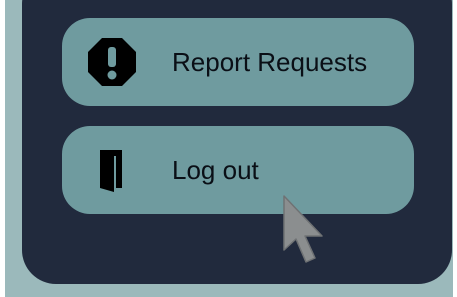 The image size is (457, 297). I want to click on report-requests-label: Report Requests, so click(270, 62).